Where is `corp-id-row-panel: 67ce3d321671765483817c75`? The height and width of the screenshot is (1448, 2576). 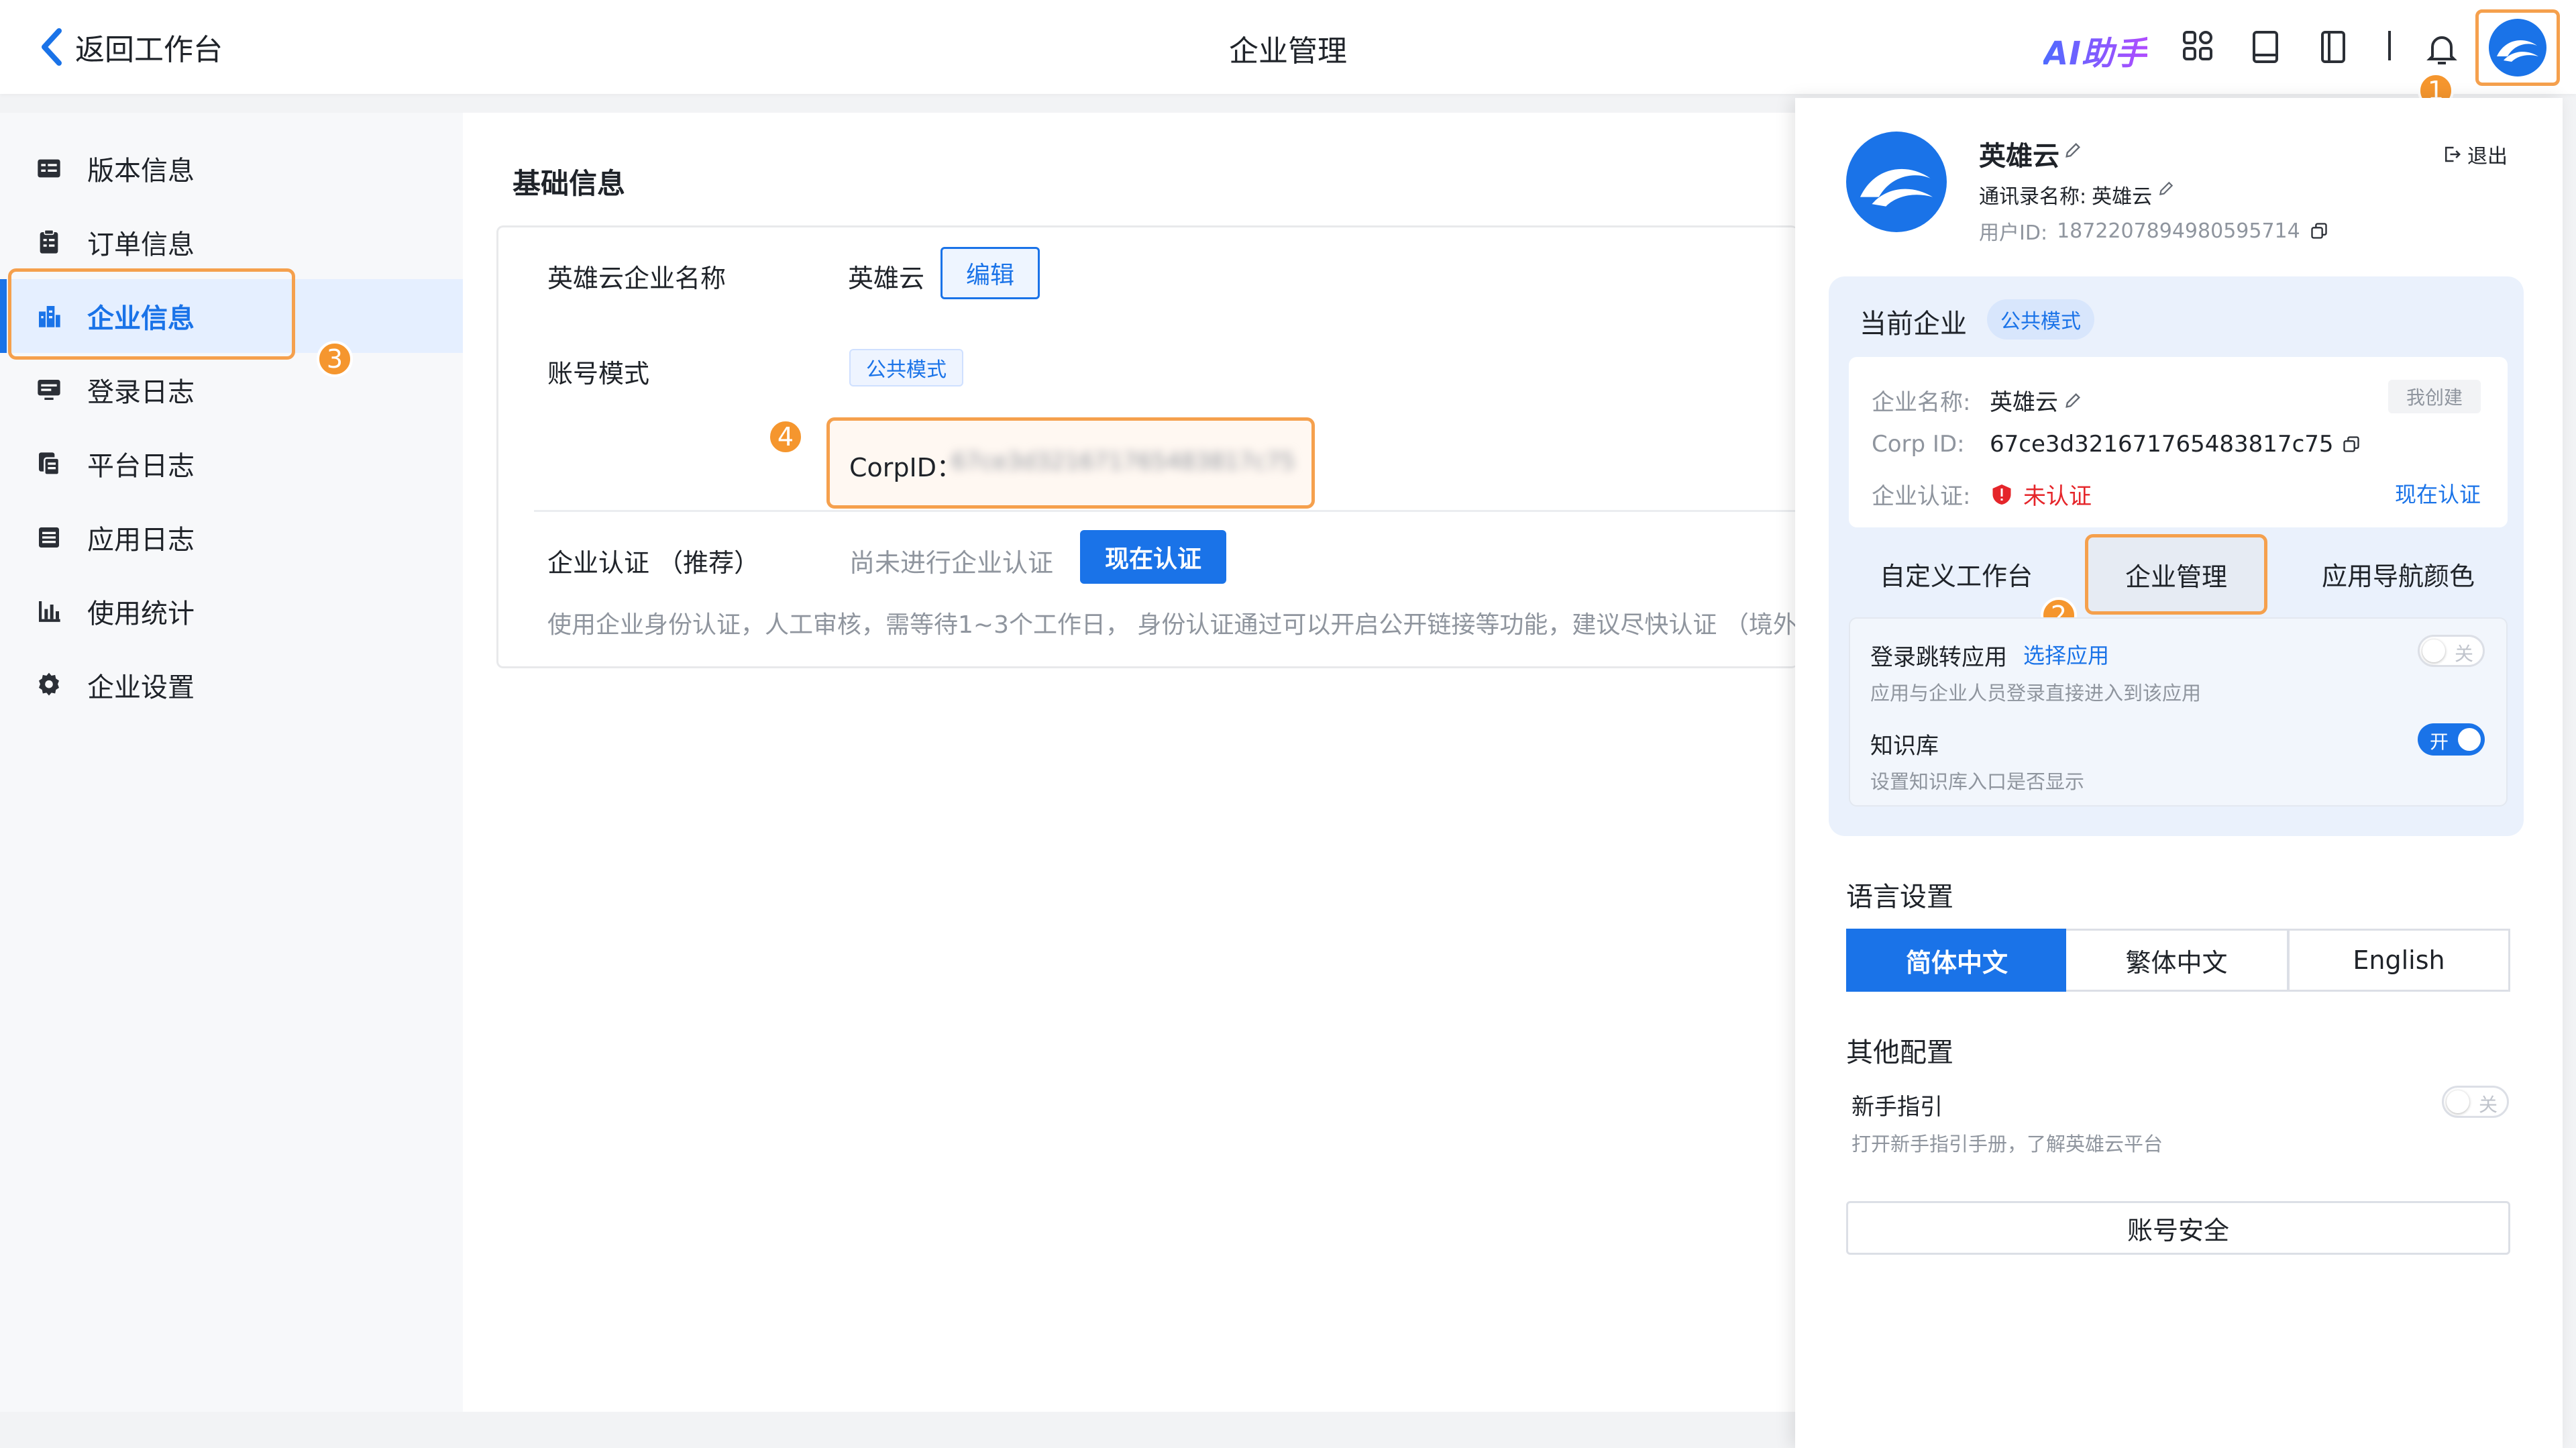 corp-id-row-panel: 67ce3d321671765483817c75 is located at coordinates (2175, 445).